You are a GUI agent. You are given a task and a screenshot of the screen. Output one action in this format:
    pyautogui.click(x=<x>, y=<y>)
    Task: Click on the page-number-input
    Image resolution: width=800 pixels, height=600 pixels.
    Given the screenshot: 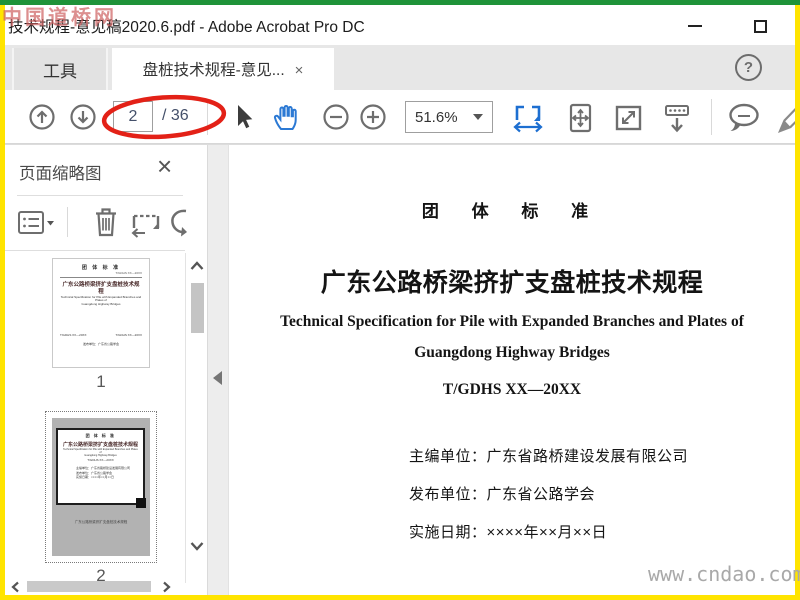 What is the action you would take?
    pyautogui.click(x=133, y=116)
    